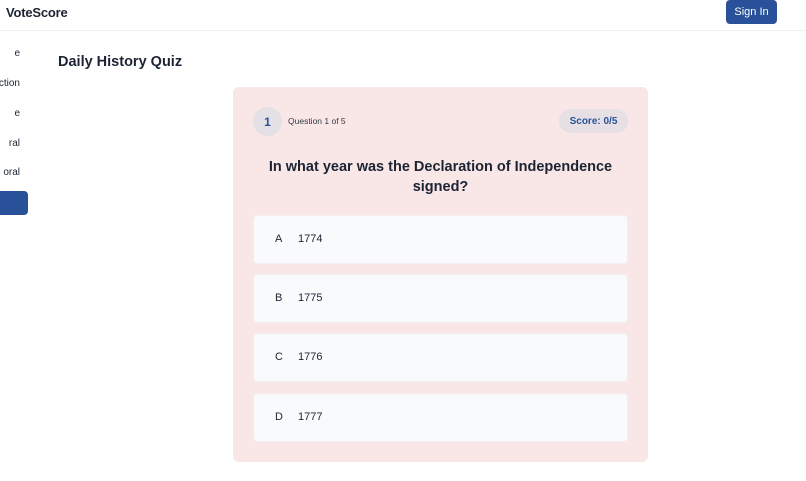 This screenshot has height=481, width=806. I want to click on answer-option-d: D 1777, so click(440, 417).